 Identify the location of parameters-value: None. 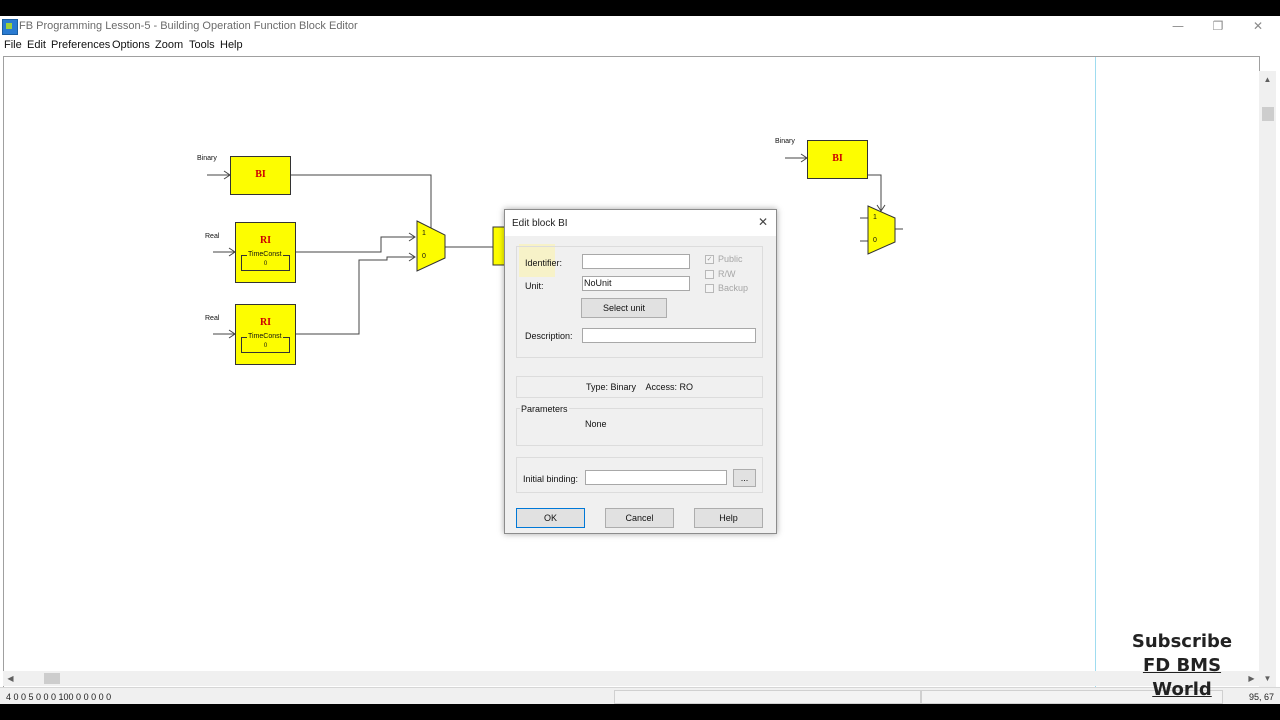
(596, 424).